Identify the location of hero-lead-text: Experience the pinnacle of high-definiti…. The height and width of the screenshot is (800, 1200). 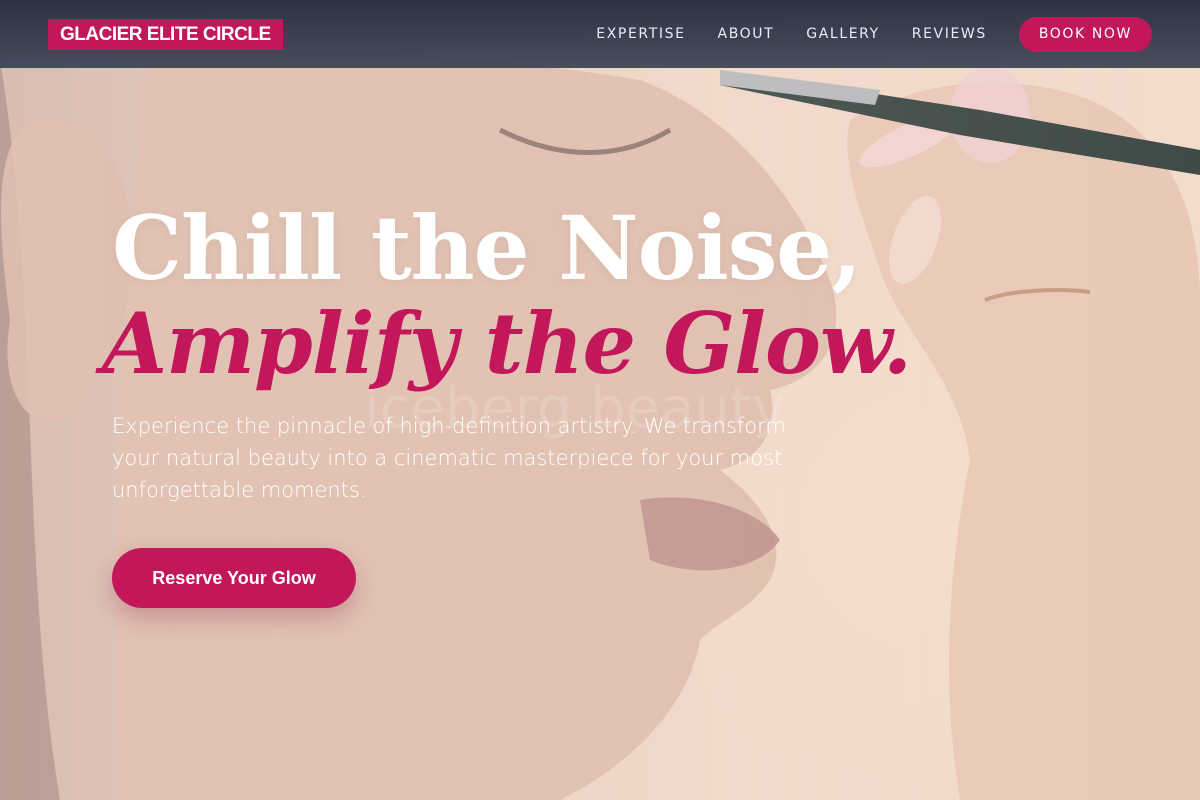
(449, 458).